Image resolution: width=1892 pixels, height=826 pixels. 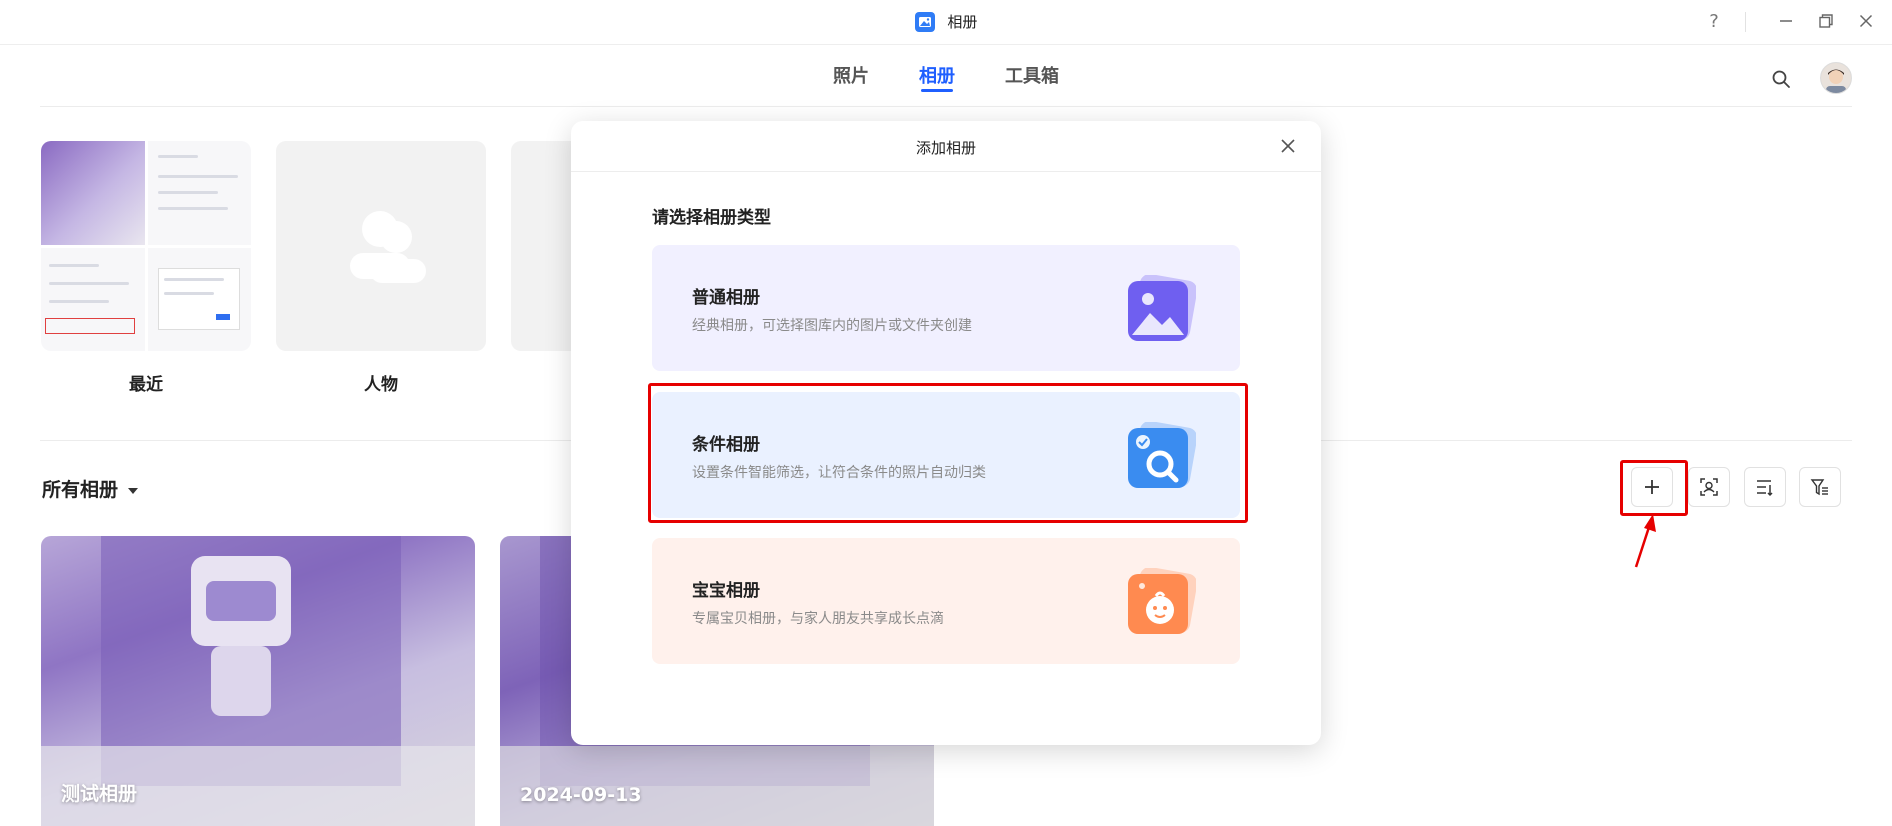 I want to click on dialog-subtitle: 请选择相册类型, so click(x=711, y=218).